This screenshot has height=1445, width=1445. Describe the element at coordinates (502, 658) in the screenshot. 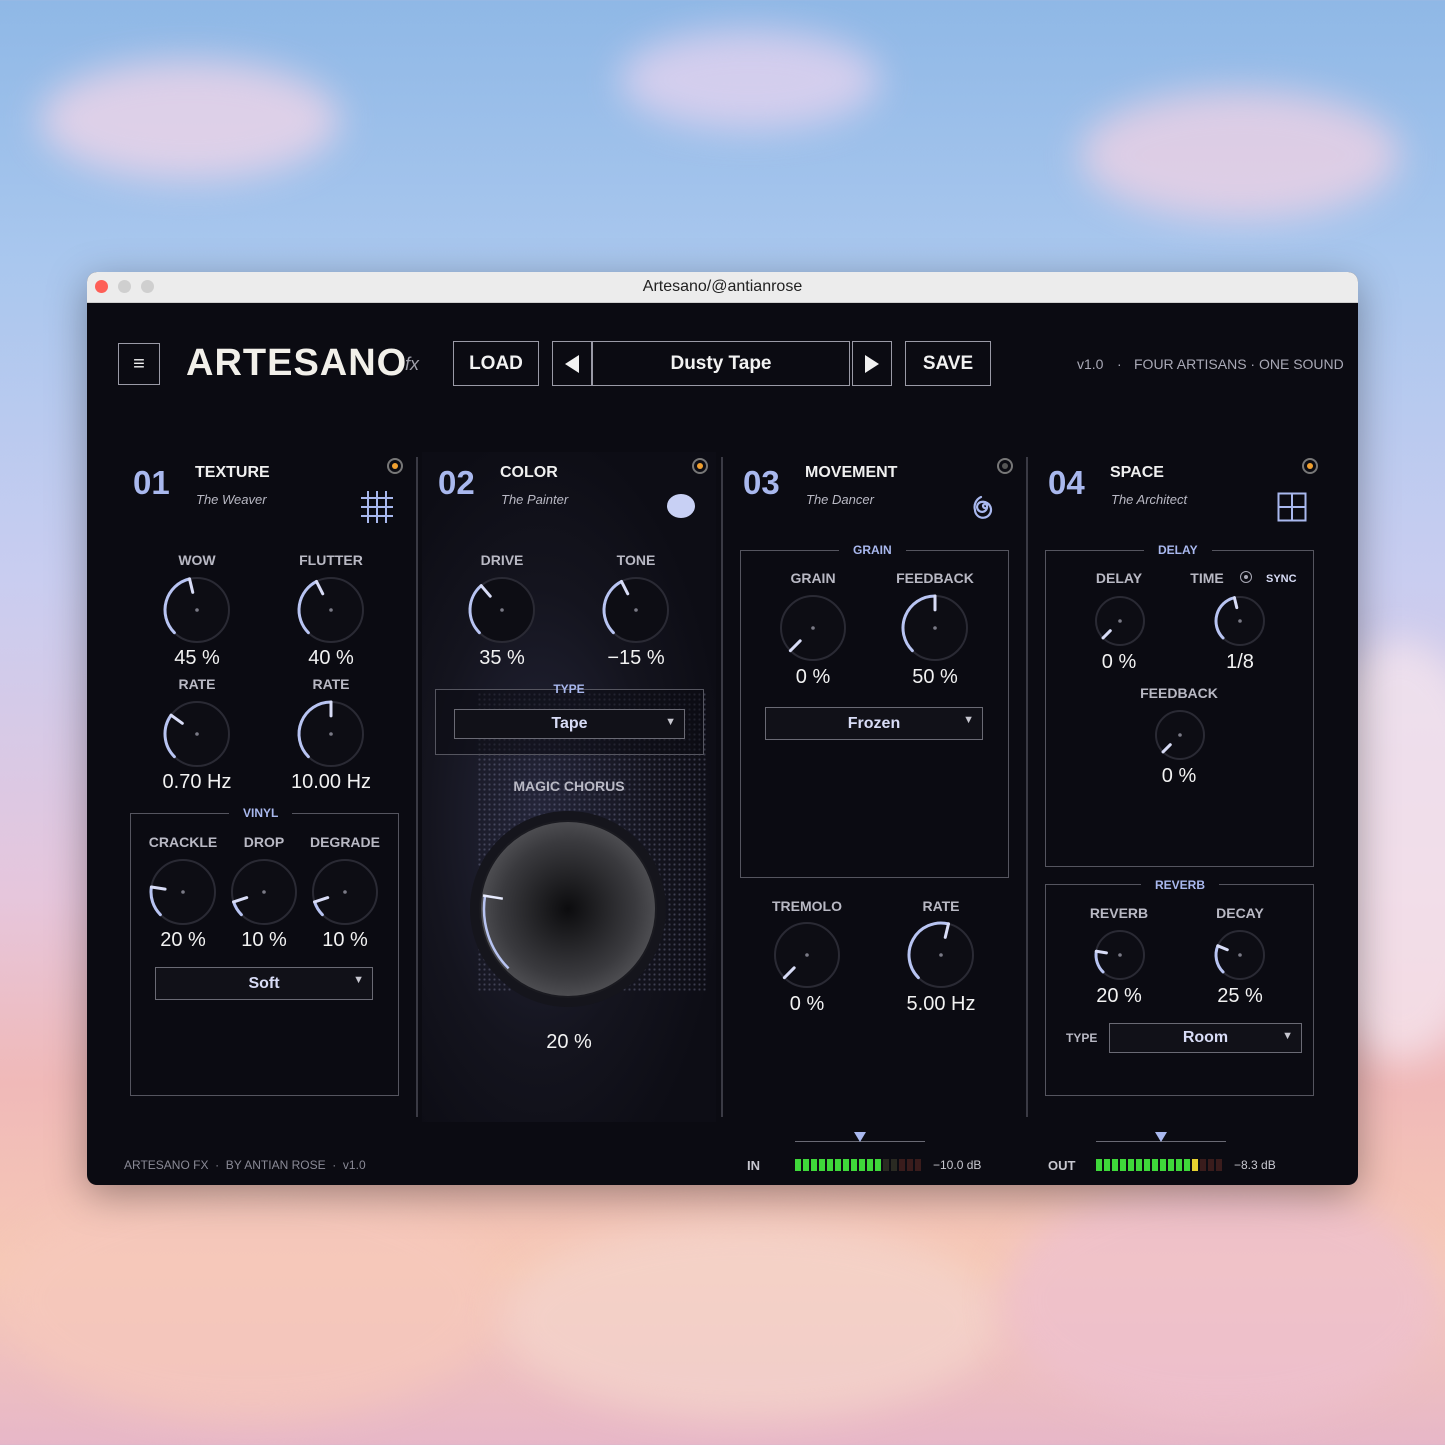

I see `knob-value: 35 %` at that location.